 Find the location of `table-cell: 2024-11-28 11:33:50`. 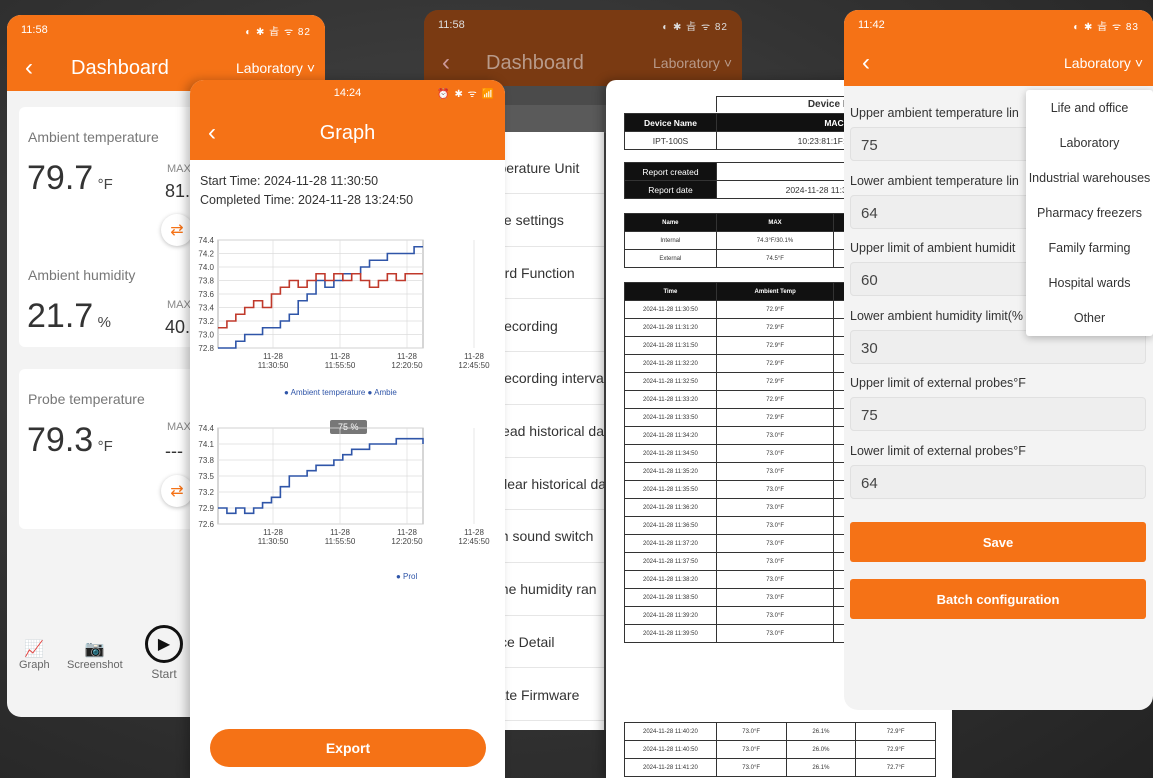

table-cell: 2024-11-28 11:33:50 is located at coordinates (670, 417).